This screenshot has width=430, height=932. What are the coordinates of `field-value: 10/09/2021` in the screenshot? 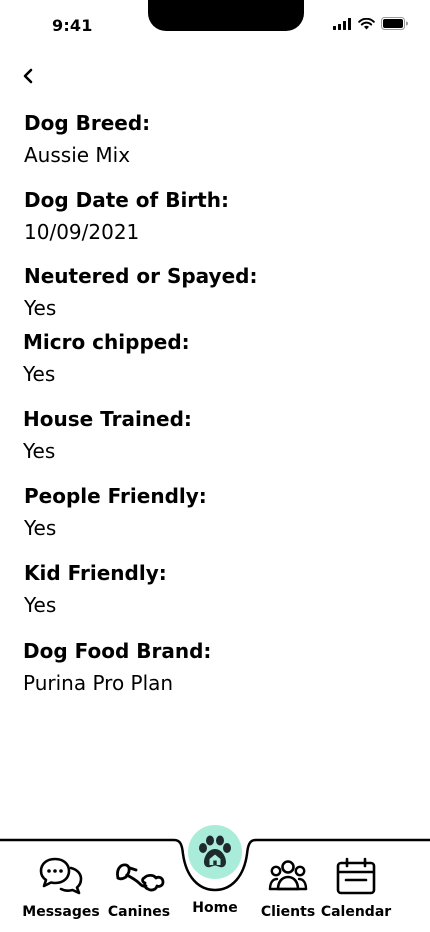 It's located at (82, 232).